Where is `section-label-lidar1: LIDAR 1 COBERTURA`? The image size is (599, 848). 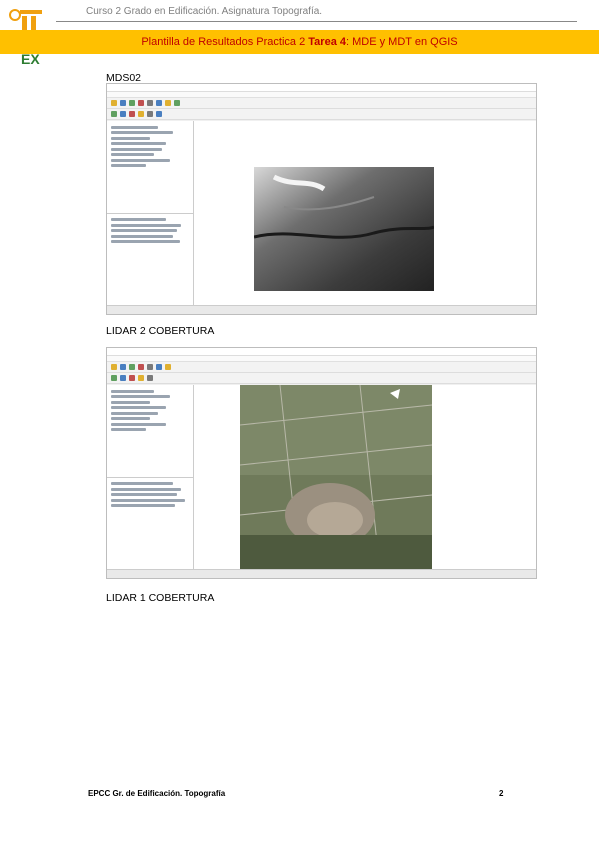
section-label-lidar1: LIDAR 1 COBERTURA is located at coordinates (160, 598).